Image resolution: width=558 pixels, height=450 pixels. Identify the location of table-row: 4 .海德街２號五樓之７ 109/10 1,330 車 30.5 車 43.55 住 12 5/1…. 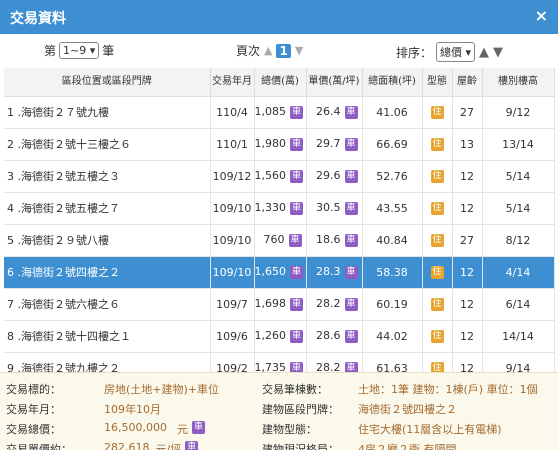
(279, 208).